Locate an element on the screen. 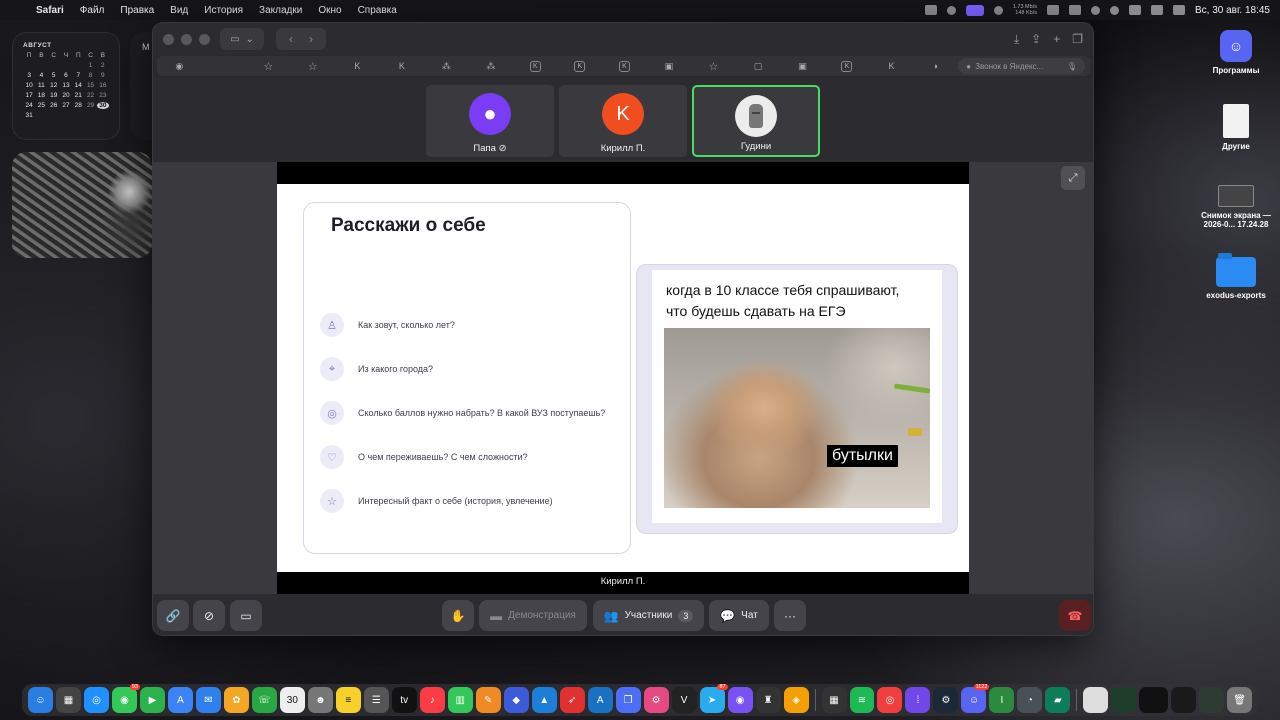 Image resolution: width=1280 pixels, height=720 pixels. xcode-icon: ◆ is located at coordinates (516, 700).